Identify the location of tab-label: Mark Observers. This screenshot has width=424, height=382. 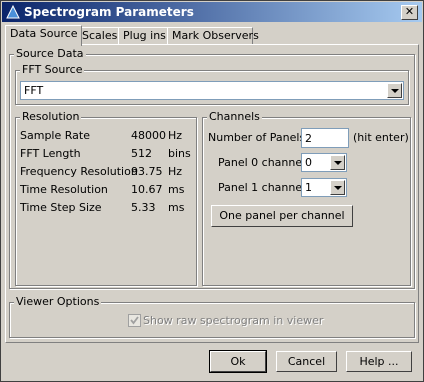
(215, 35).